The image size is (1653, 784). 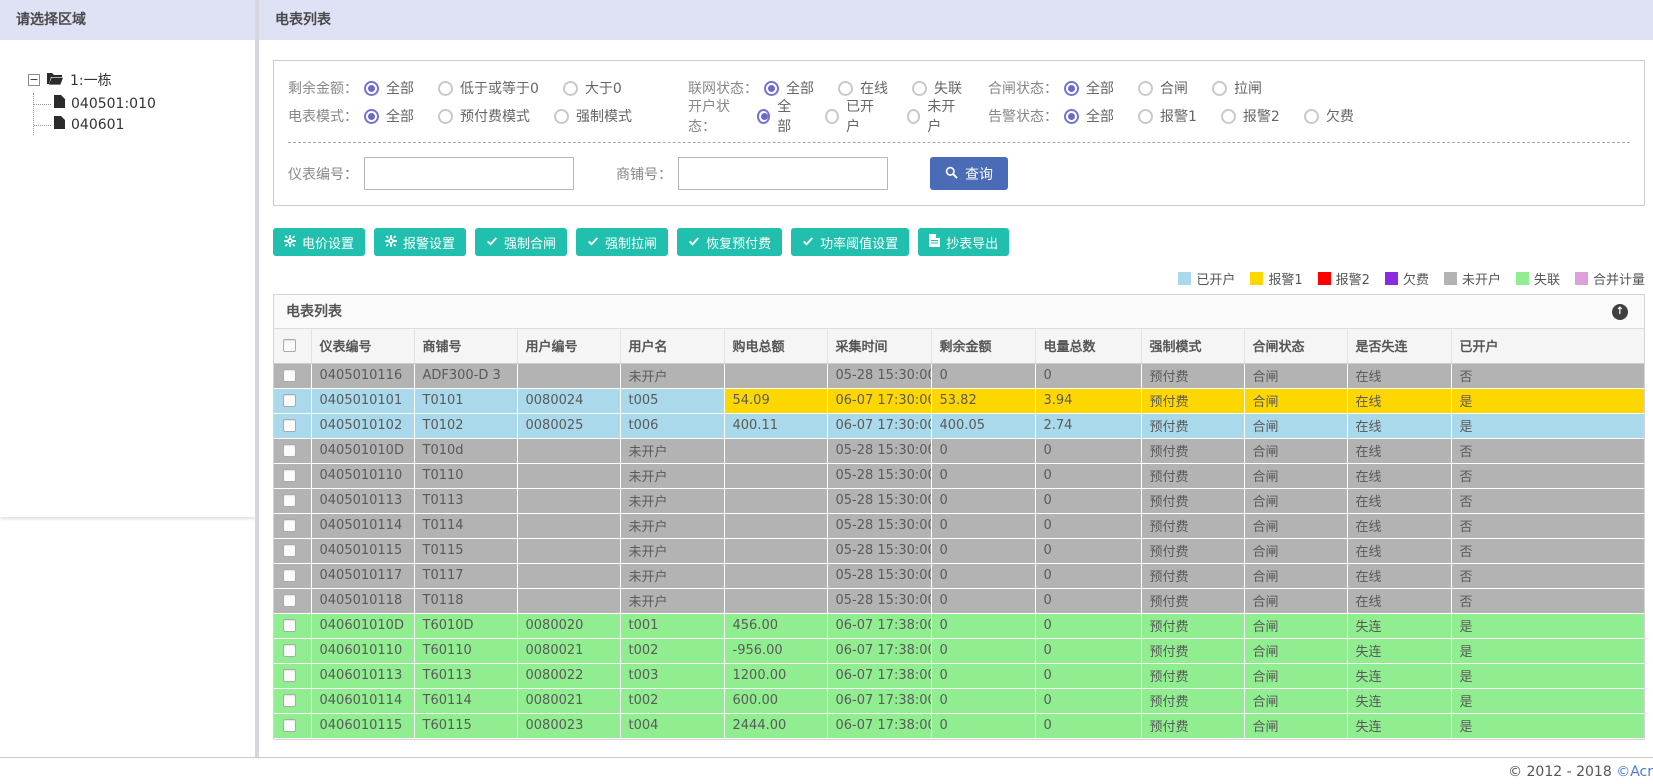 What do you see at coordinates (144, 103) in the screenshot?
I see `tree-item: 040501:010` at bounding box center [144, 103].